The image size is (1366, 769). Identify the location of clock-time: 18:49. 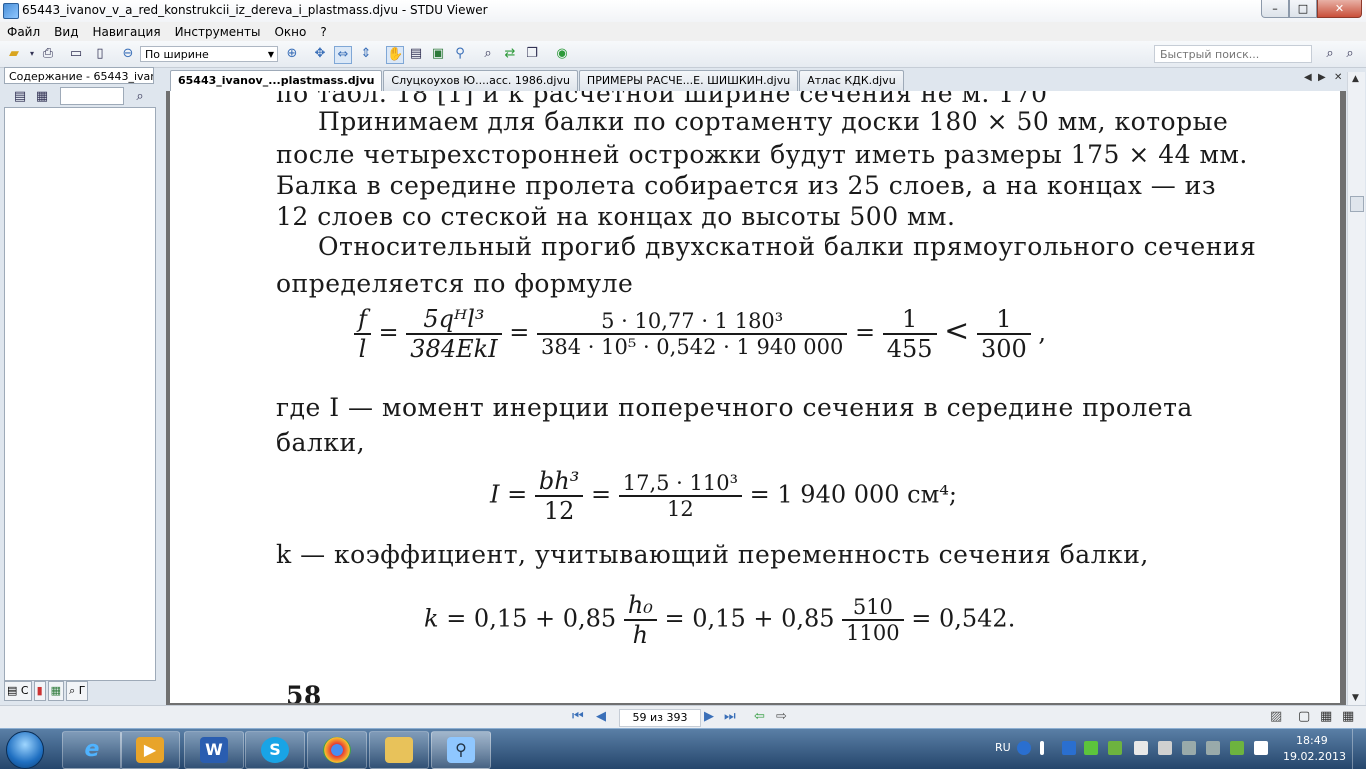
(1312, 740).